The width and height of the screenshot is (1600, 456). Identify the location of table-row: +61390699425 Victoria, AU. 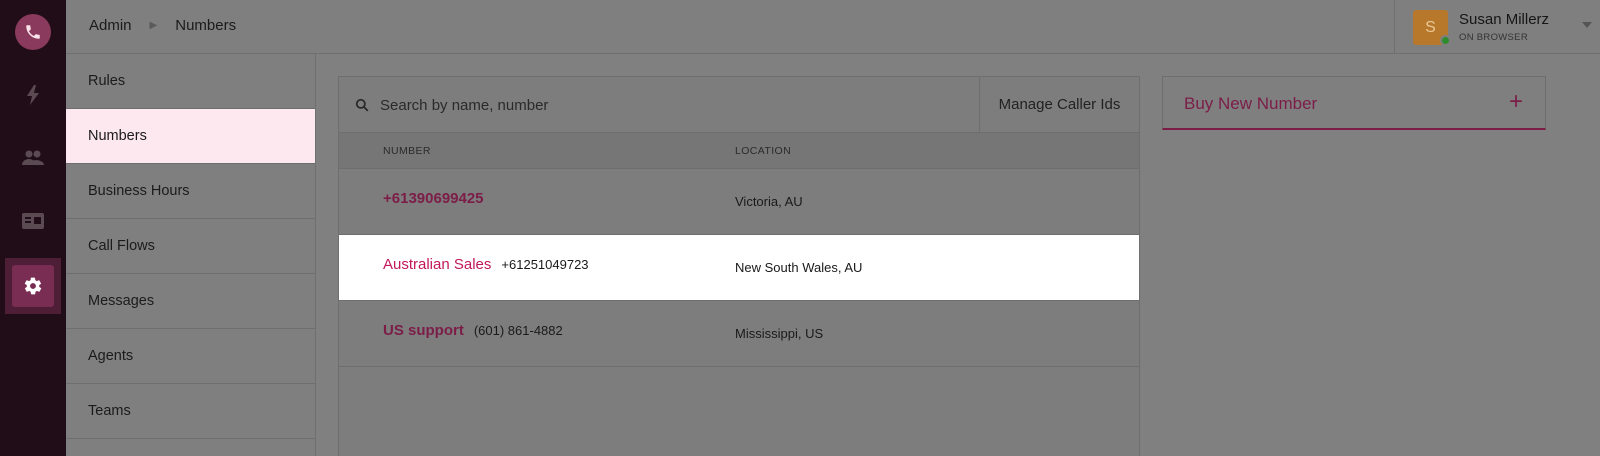
(739, 202).